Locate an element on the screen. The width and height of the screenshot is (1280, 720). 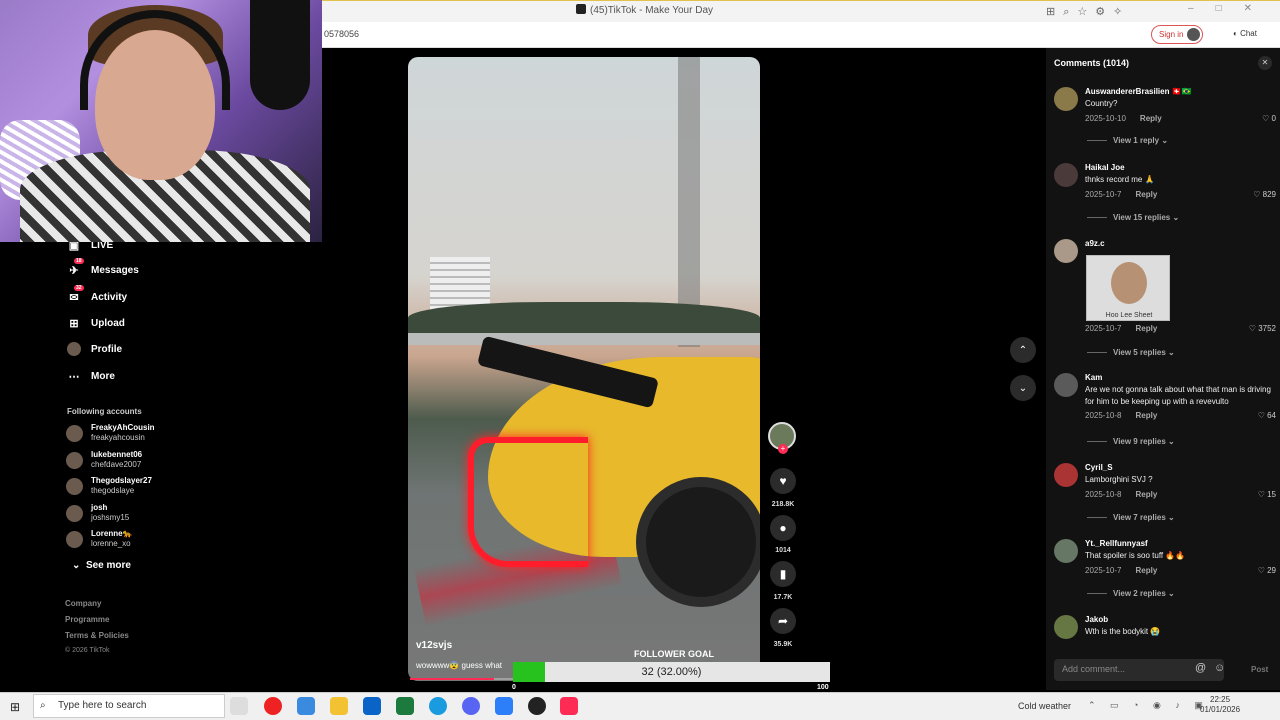
copilot-app-icon is located at coordinates (306, 706).